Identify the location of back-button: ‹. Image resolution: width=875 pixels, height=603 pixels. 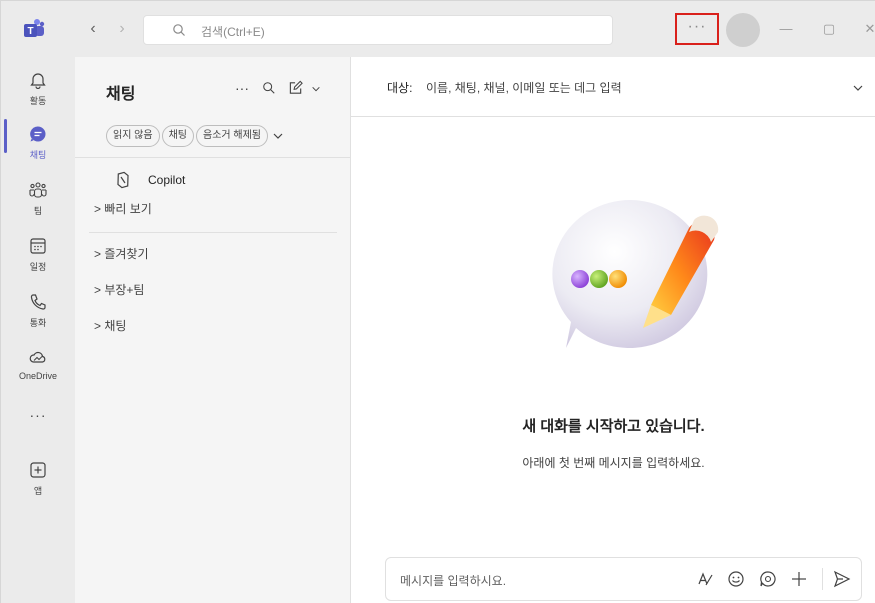
(93, 29).